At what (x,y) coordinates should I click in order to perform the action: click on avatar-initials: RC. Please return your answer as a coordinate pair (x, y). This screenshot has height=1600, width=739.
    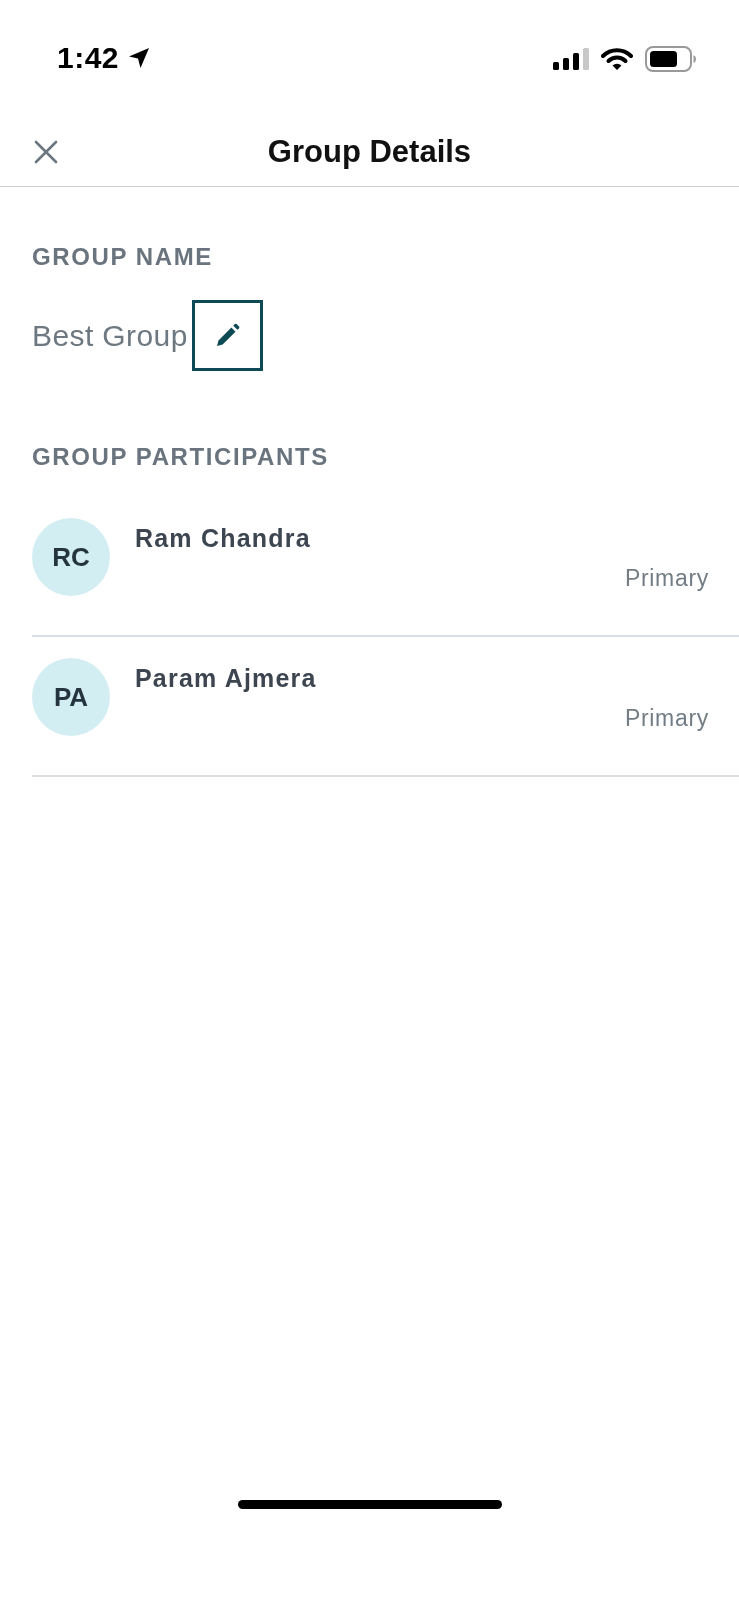
    Looking at the image, I should click on (71, 557).